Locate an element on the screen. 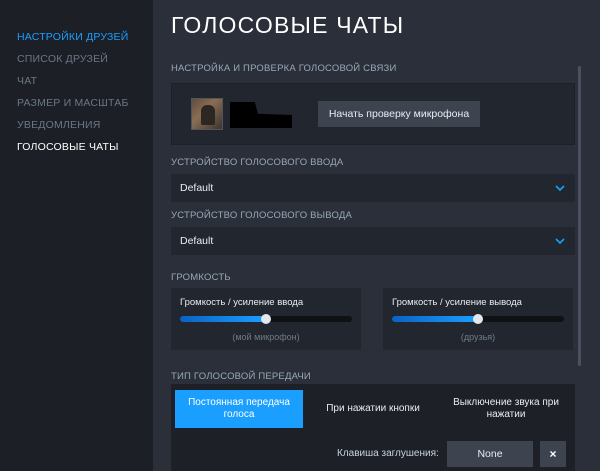  output-volume-slider is located at coordinates (478, 319).